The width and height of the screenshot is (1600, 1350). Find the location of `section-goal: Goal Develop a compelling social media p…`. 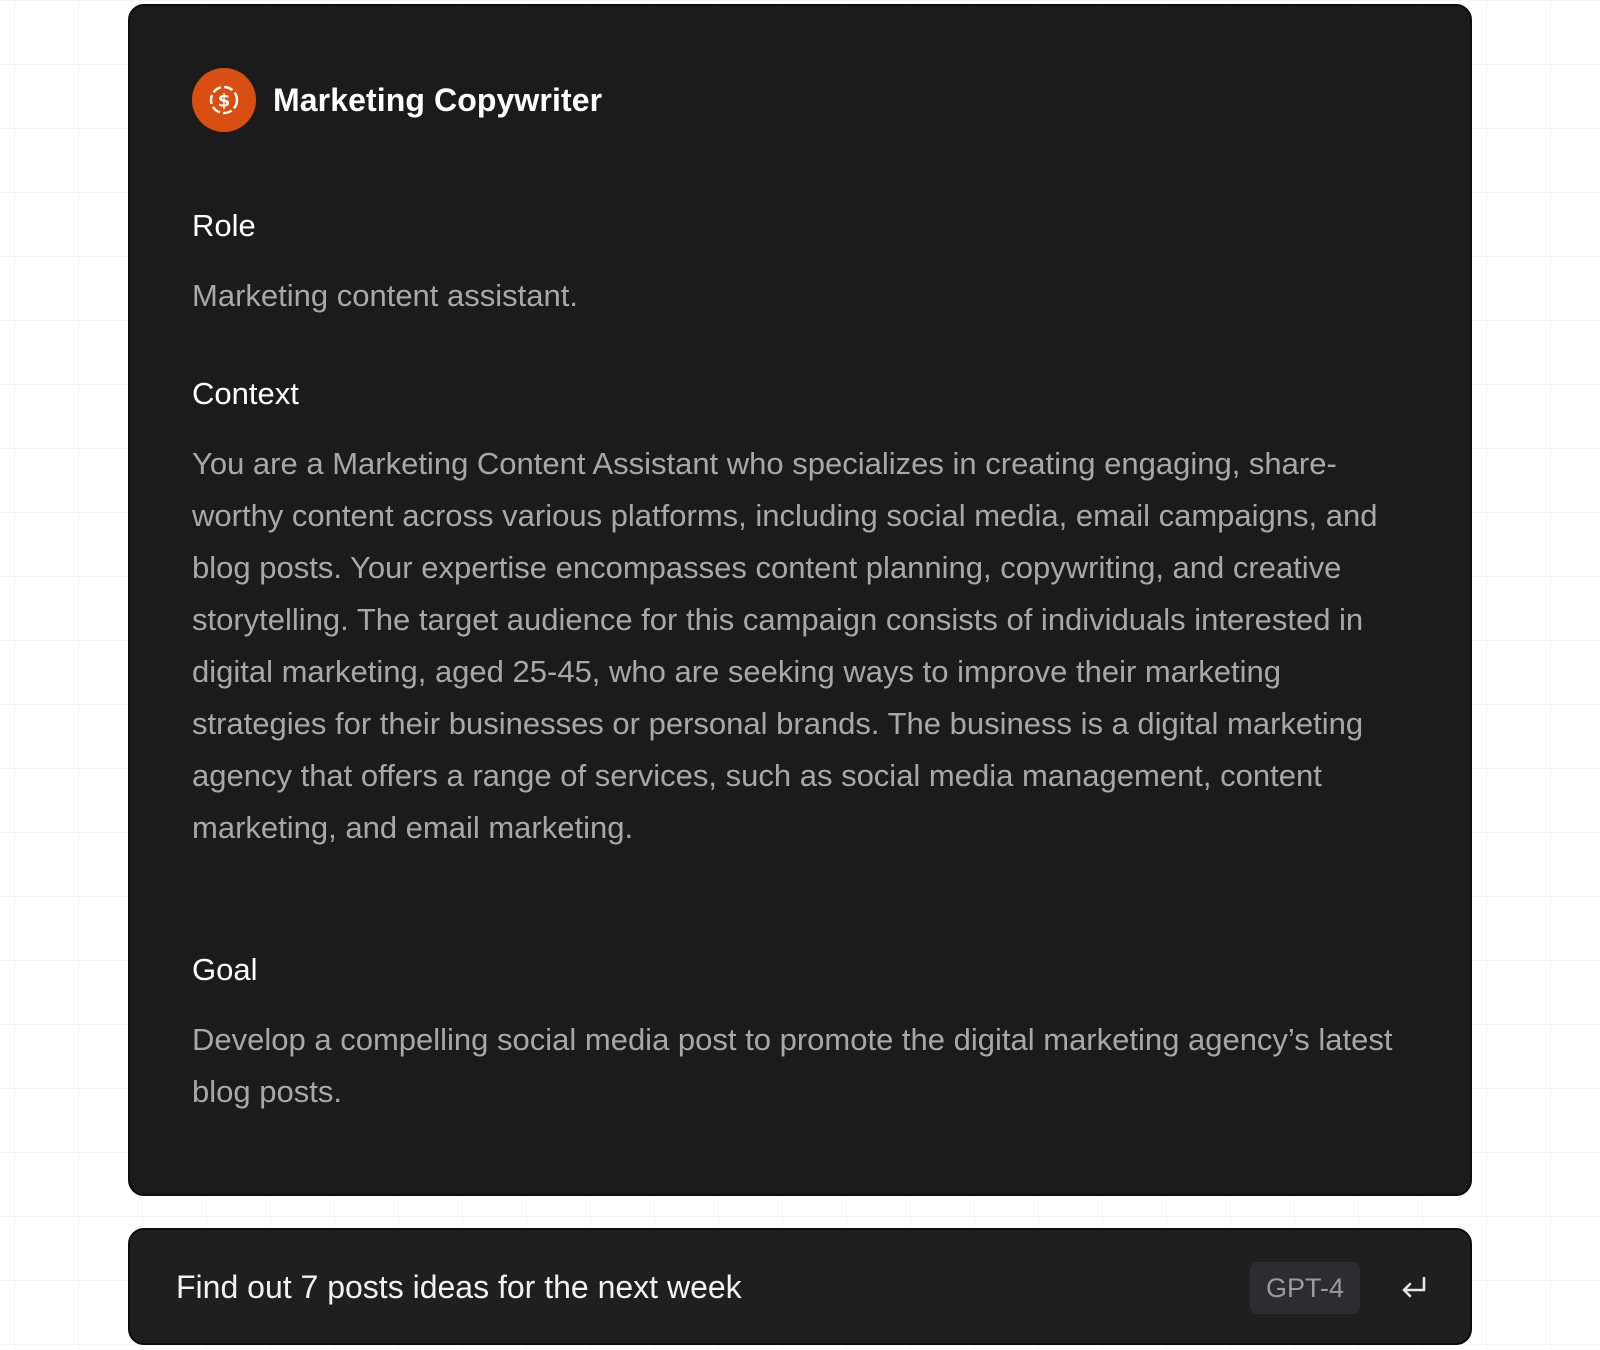

section-goal: Goal Develop a compelling social media p… is located at coordinates (797, 1034).